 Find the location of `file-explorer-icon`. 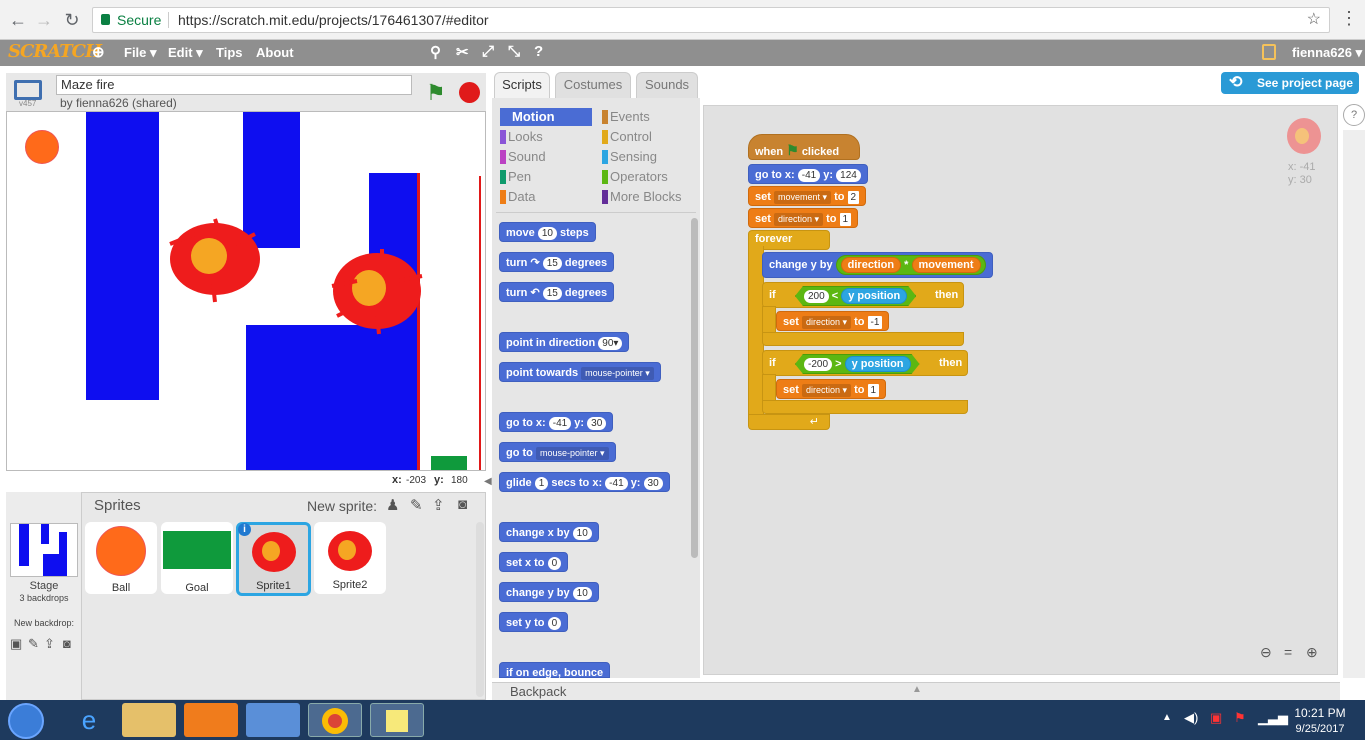

file-explorer-icon is located at coordinates (149, 720).